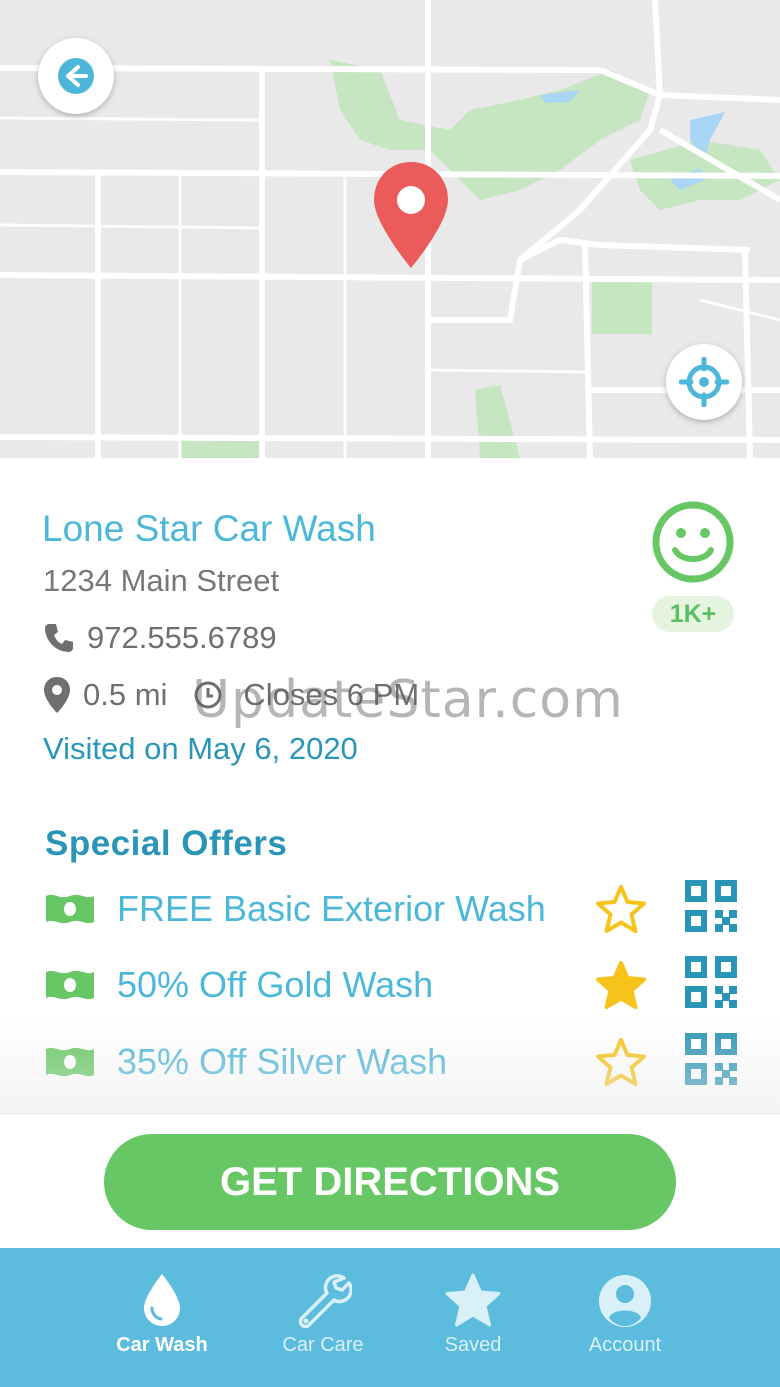 The width and height of the screenshot is (780, 1387). I want to click on watermark: UpdateStar.com, so click(408, 700).